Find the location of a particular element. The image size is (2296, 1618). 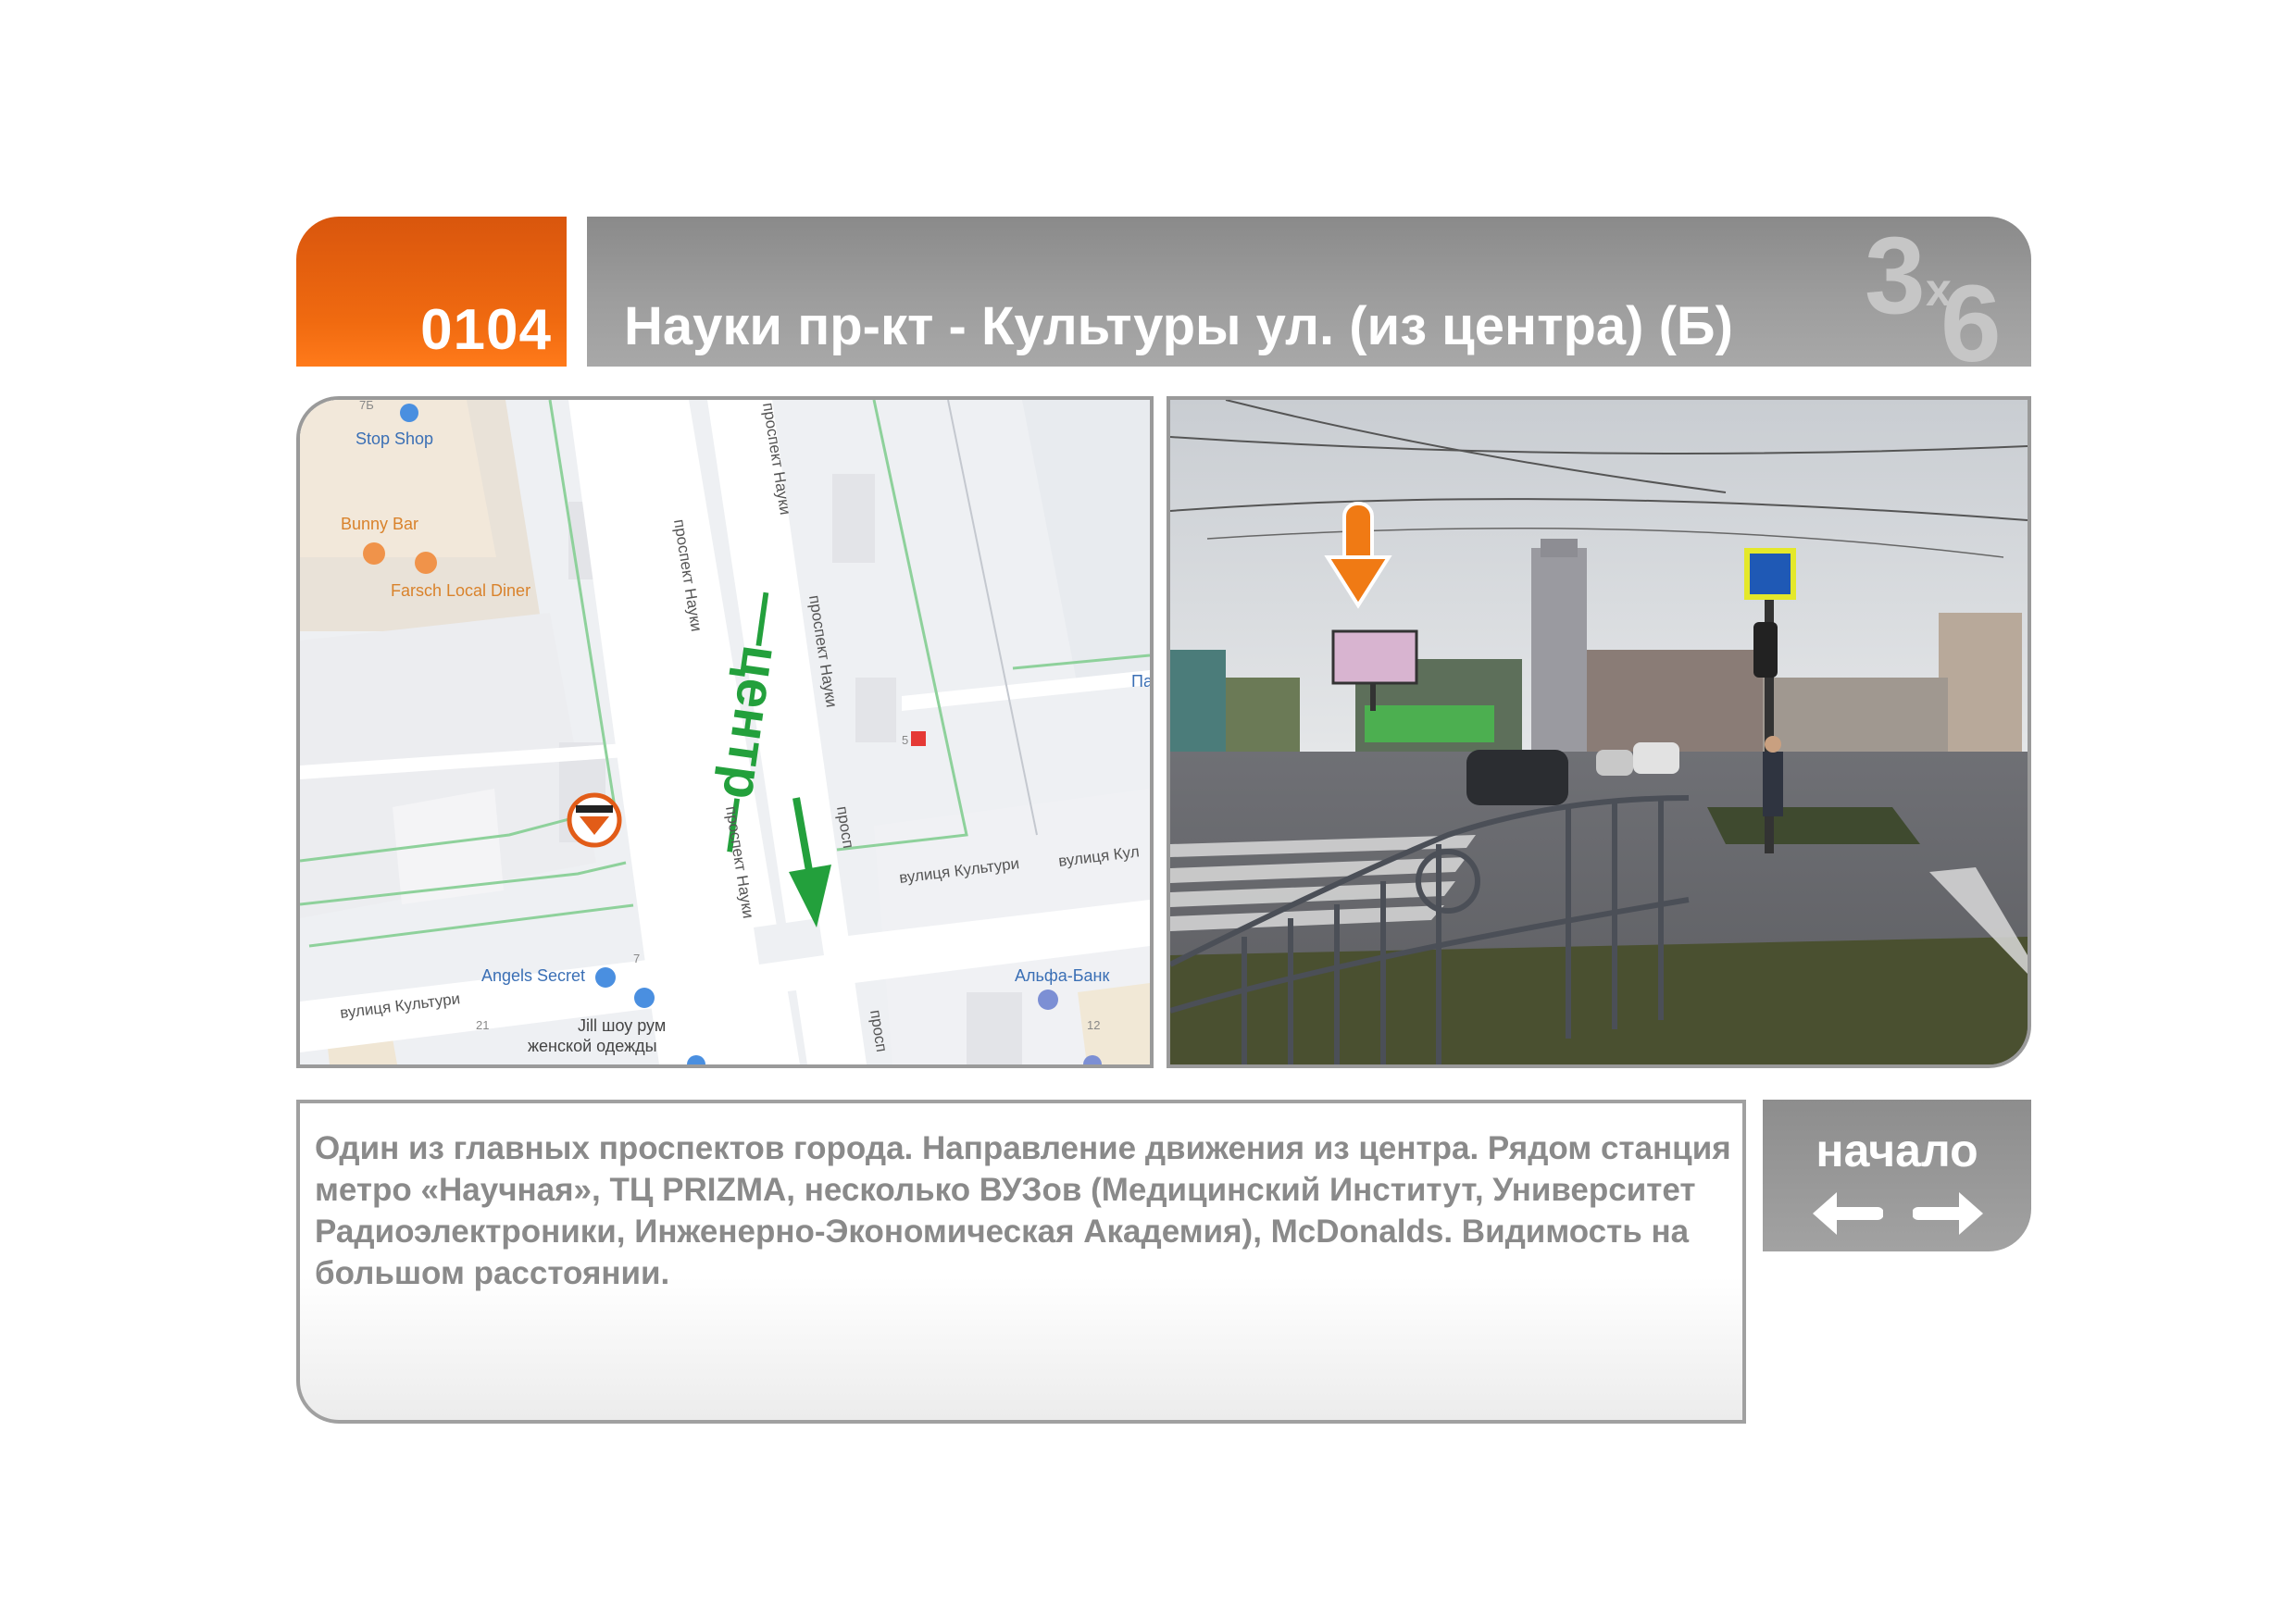

bank-pin-icon is located at coordinates (1048, 1000).